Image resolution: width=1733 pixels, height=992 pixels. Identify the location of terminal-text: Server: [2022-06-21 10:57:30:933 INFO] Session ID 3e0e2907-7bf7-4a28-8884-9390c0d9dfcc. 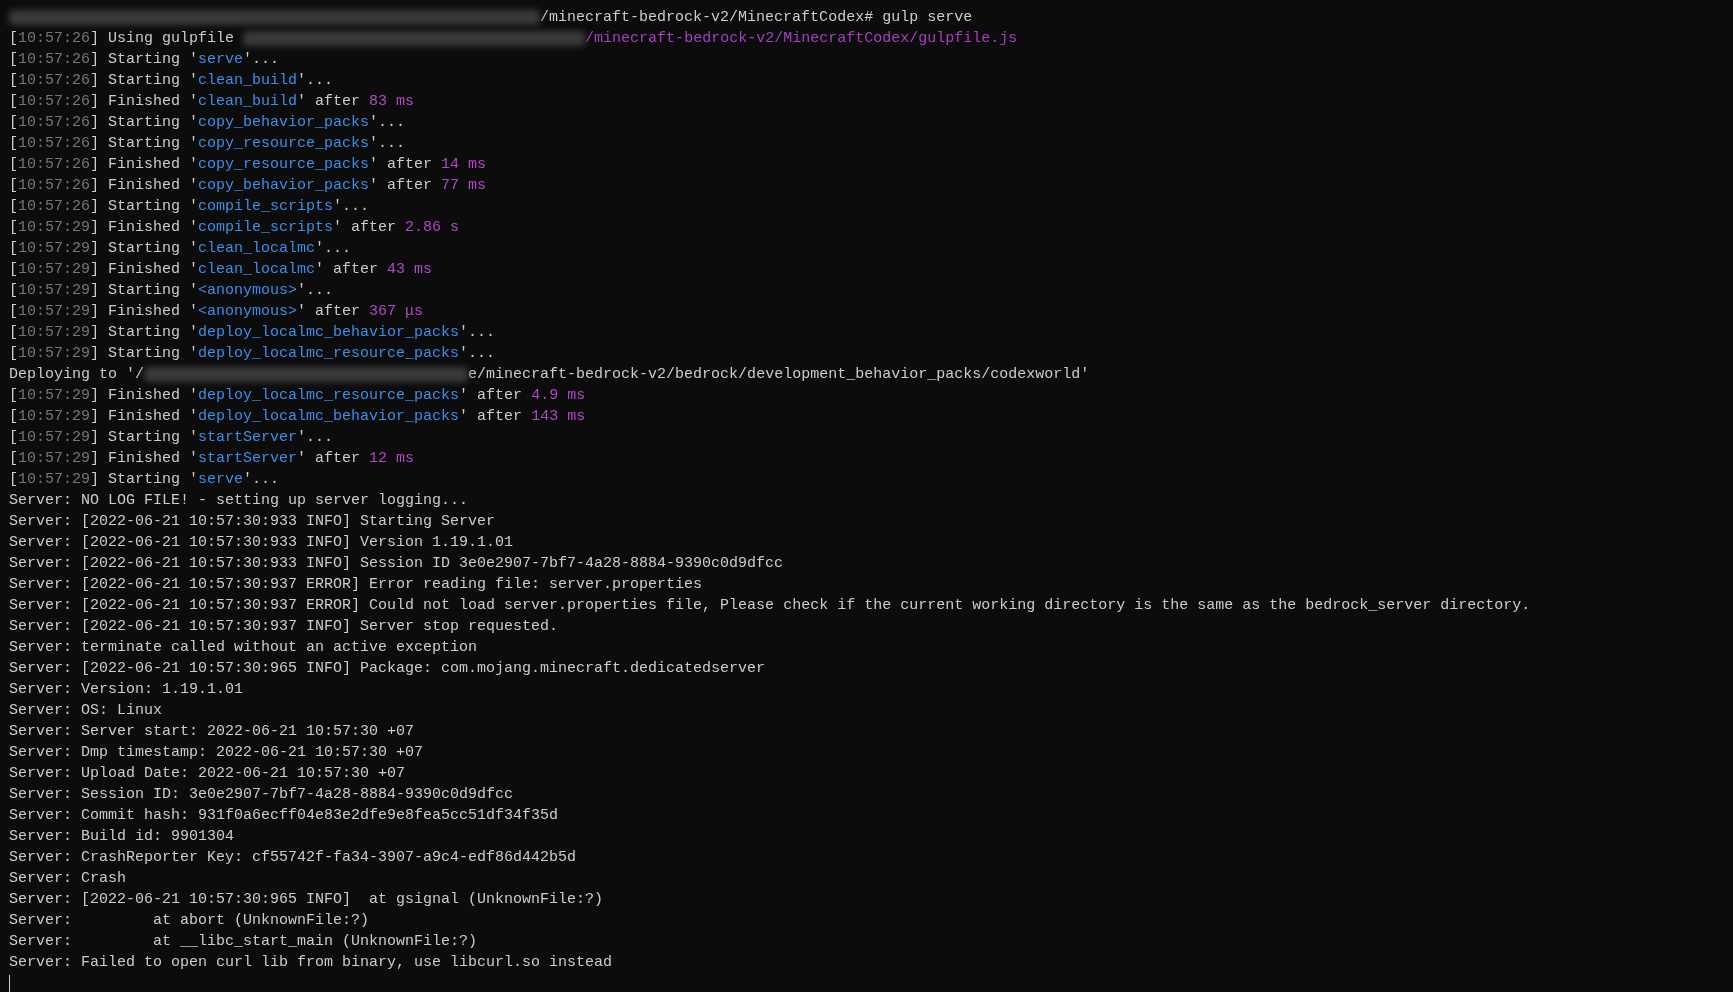
(396, 564).